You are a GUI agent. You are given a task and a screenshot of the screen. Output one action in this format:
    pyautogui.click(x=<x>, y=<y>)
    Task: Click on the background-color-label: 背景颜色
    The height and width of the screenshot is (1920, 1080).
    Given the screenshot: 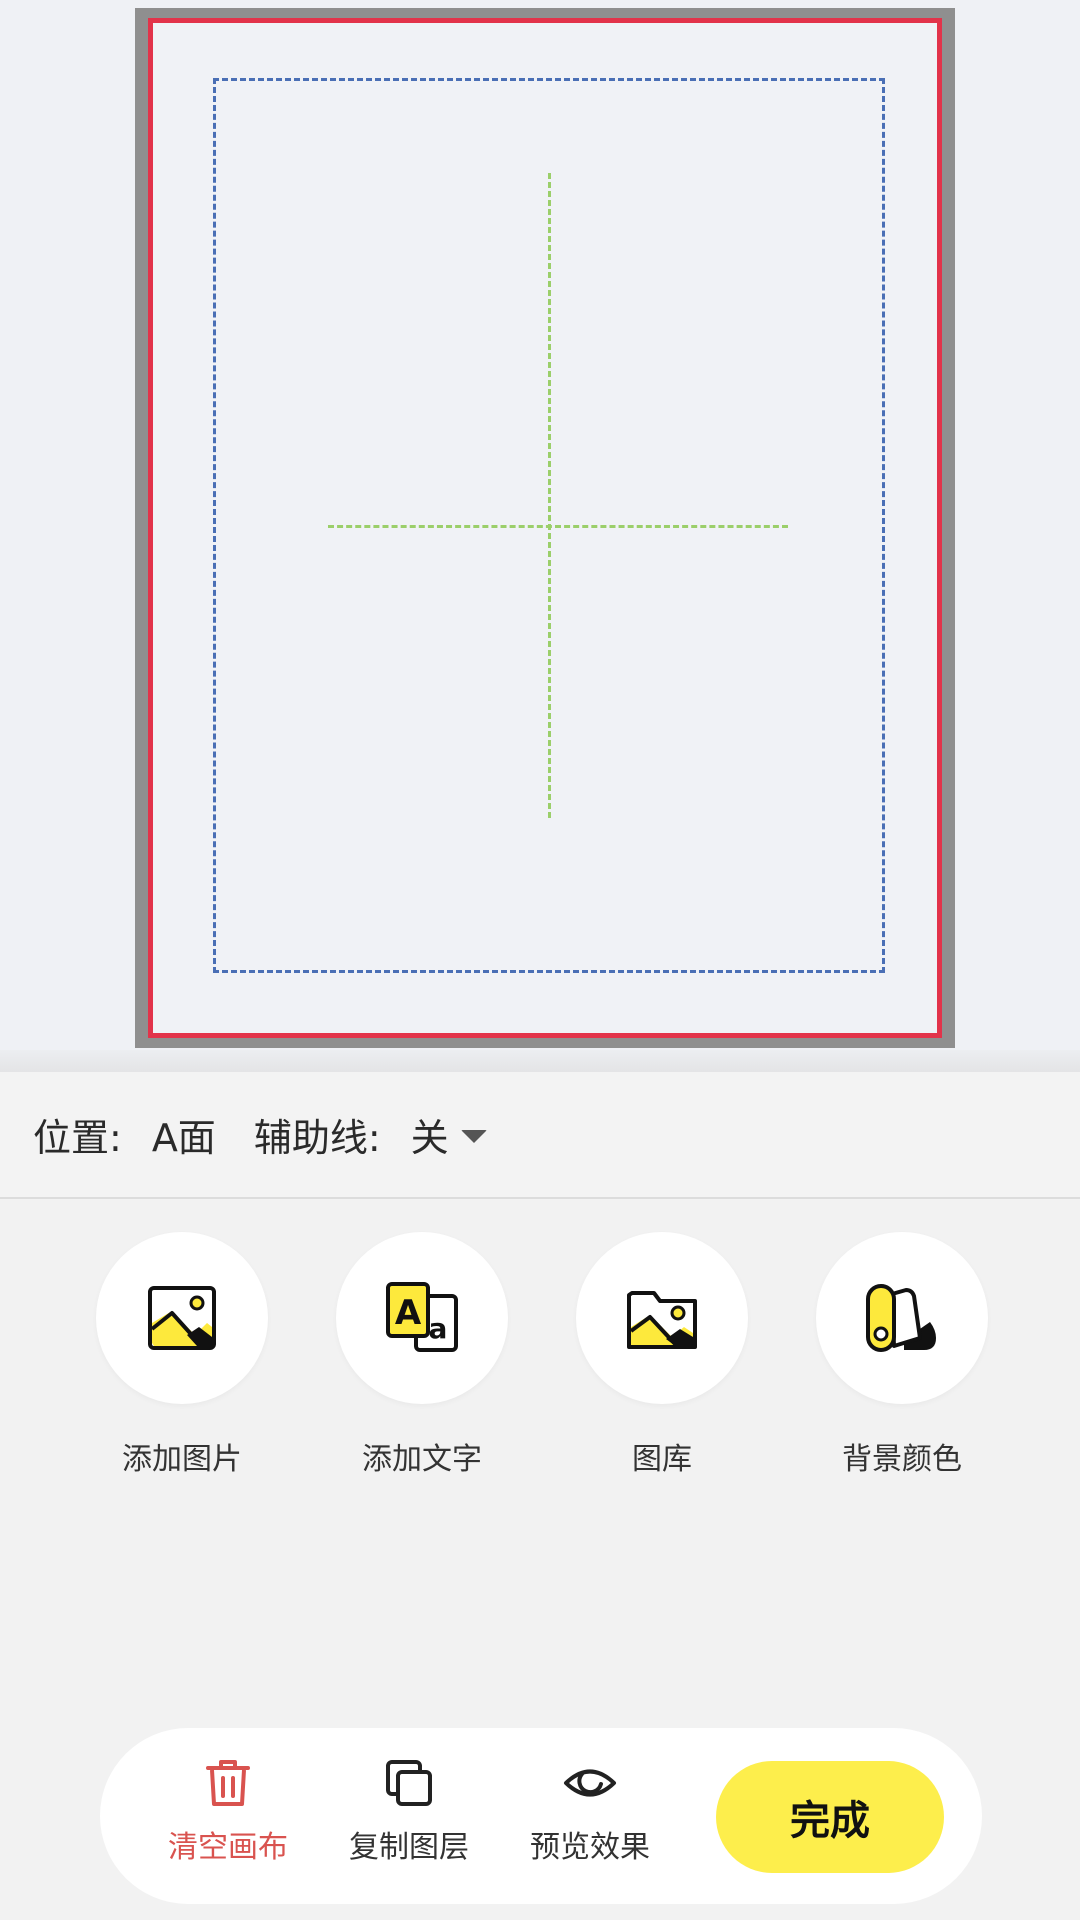 What is the action you would take?
    pyautogui.click(x=902, y=1459)
    